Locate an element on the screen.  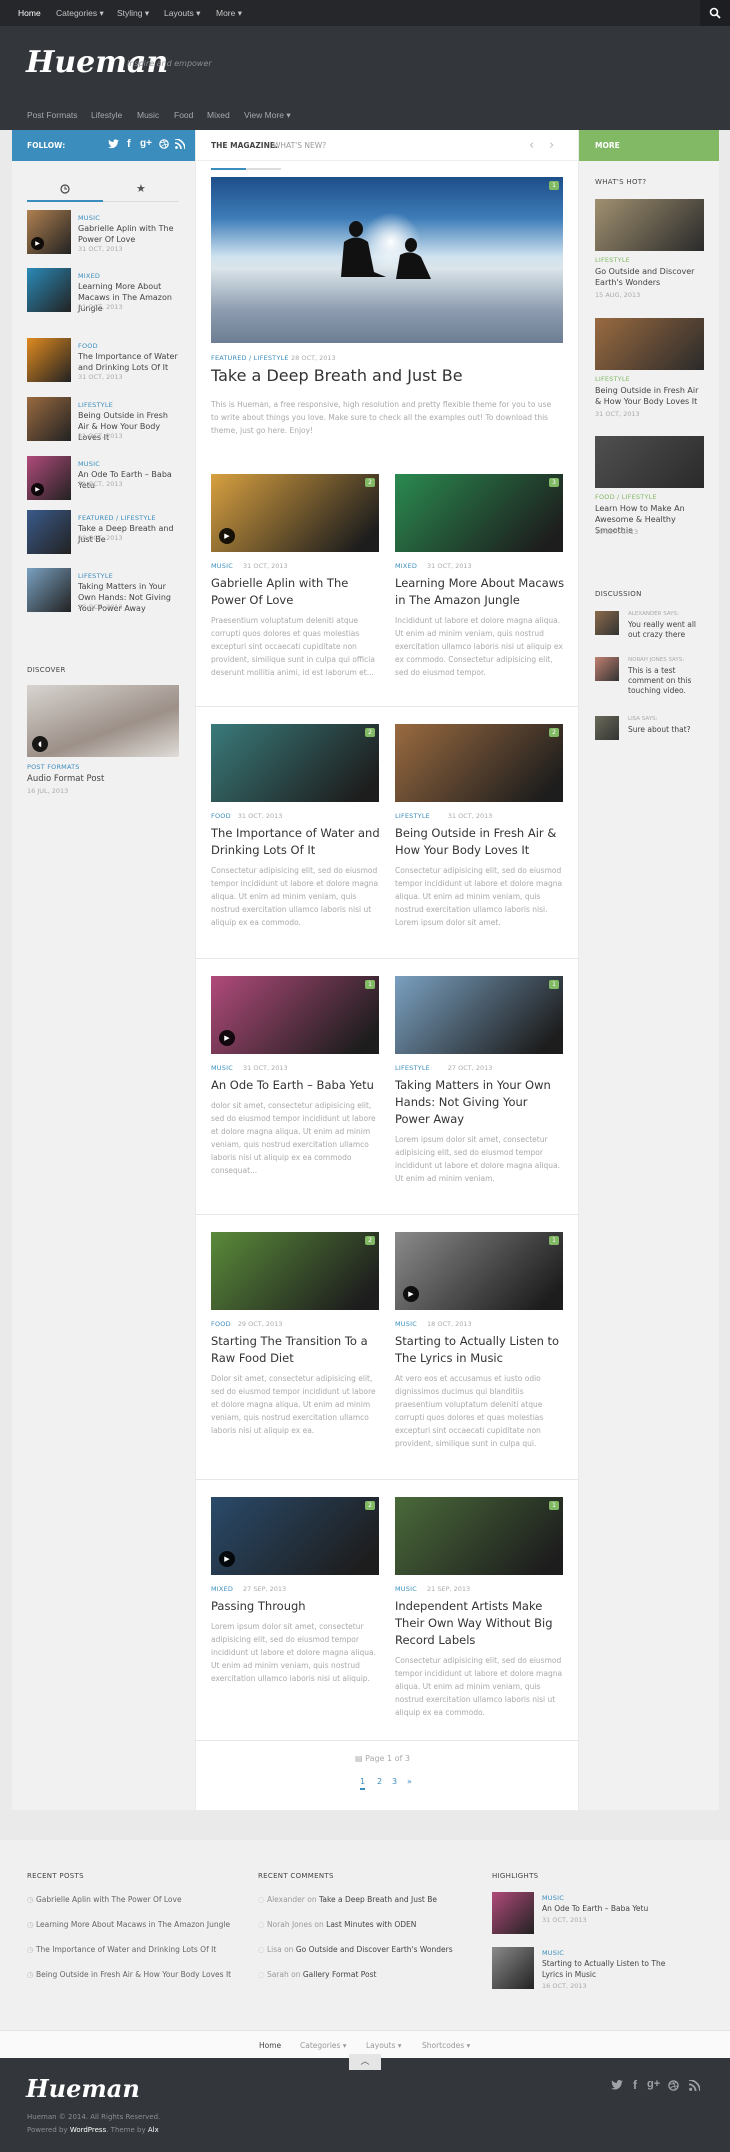
comment-post-link: Go Outside and Discover Earth's Wonders is located at coordinates (374, 1949).